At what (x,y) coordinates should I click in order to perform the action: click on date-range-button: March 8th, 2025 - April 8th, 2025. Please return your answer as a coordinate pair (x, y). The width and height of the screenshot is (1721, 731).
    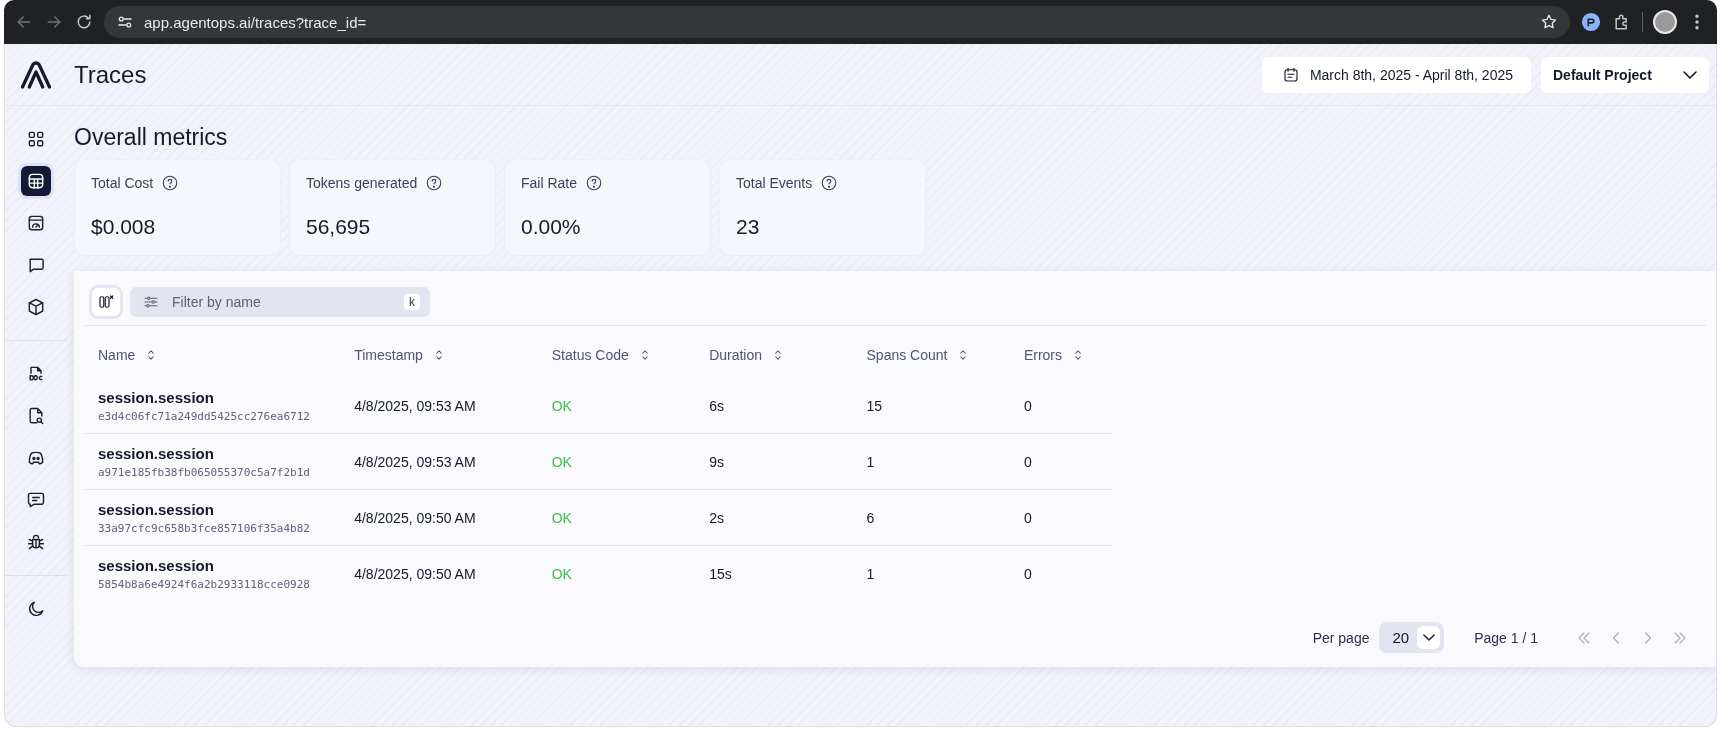
    Looking at the image, I should click on (1396, 74).